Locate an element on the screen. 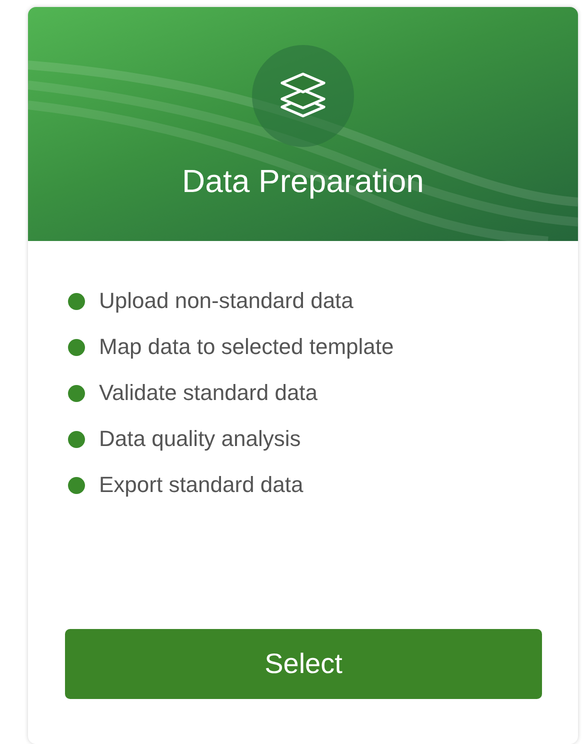 Image resolution: width=583 pixels, height=744 pixels. feature-text: Data quality analysis is located at coordinates (200, 439).